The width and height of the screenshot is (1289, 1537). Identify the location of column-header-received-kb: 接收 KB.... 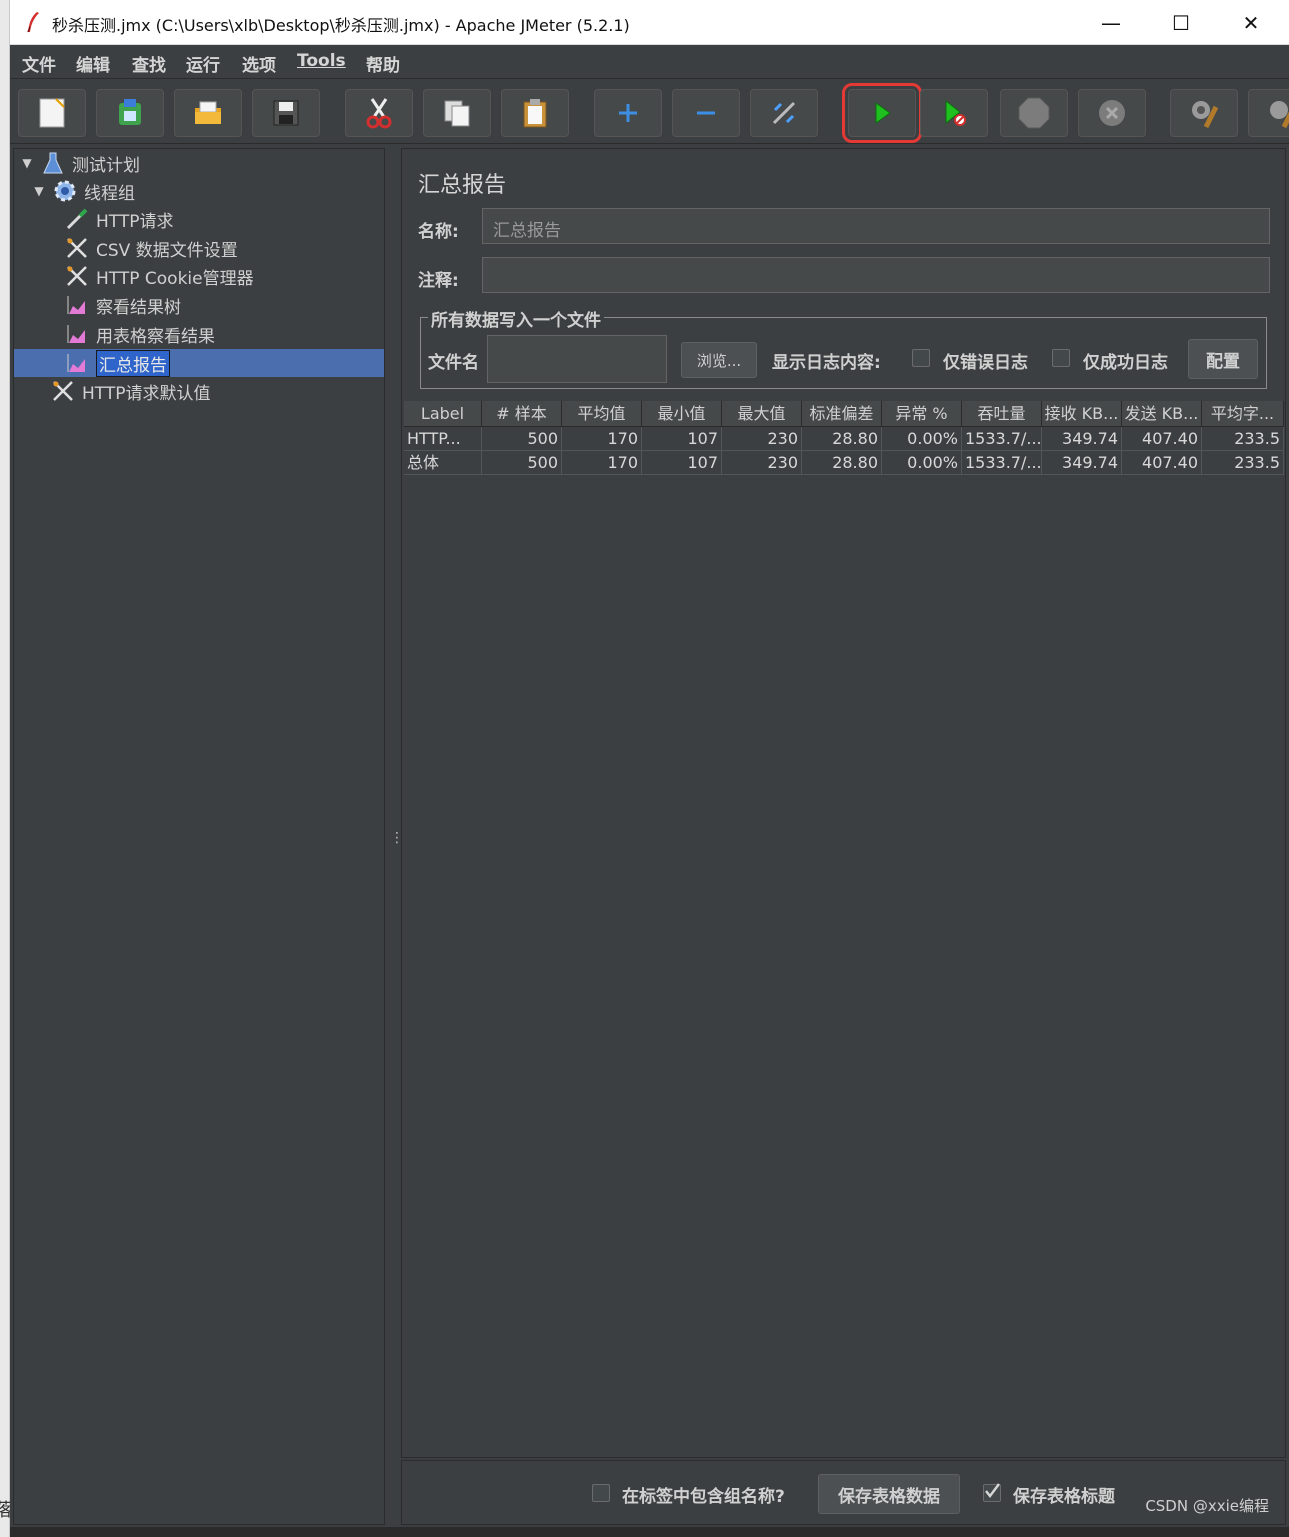
(1082, 414).